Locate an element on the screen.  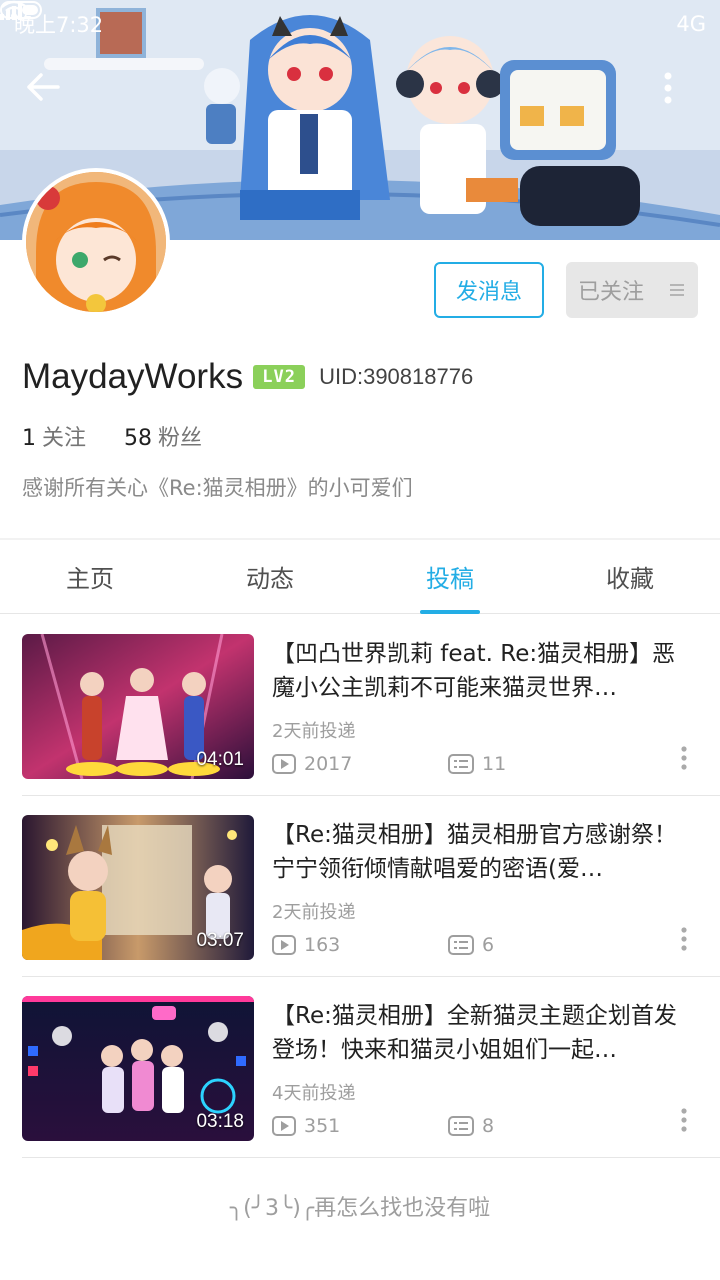
avatar is located at coordinates (96, 242).